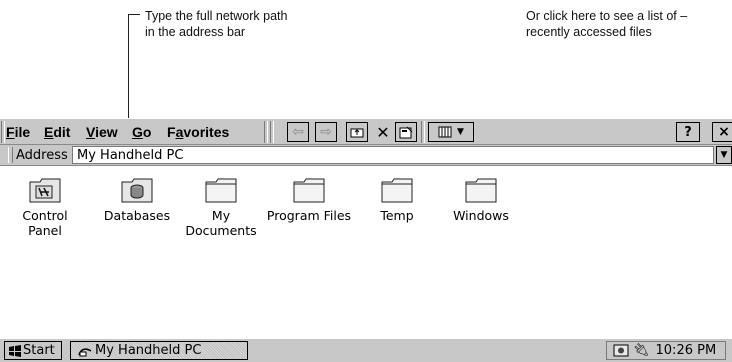 Image resolution: width=732 pixels, height=362 pixels. I want to click on address-bar: Address My Handheld PC ▼, so click(366, 155).